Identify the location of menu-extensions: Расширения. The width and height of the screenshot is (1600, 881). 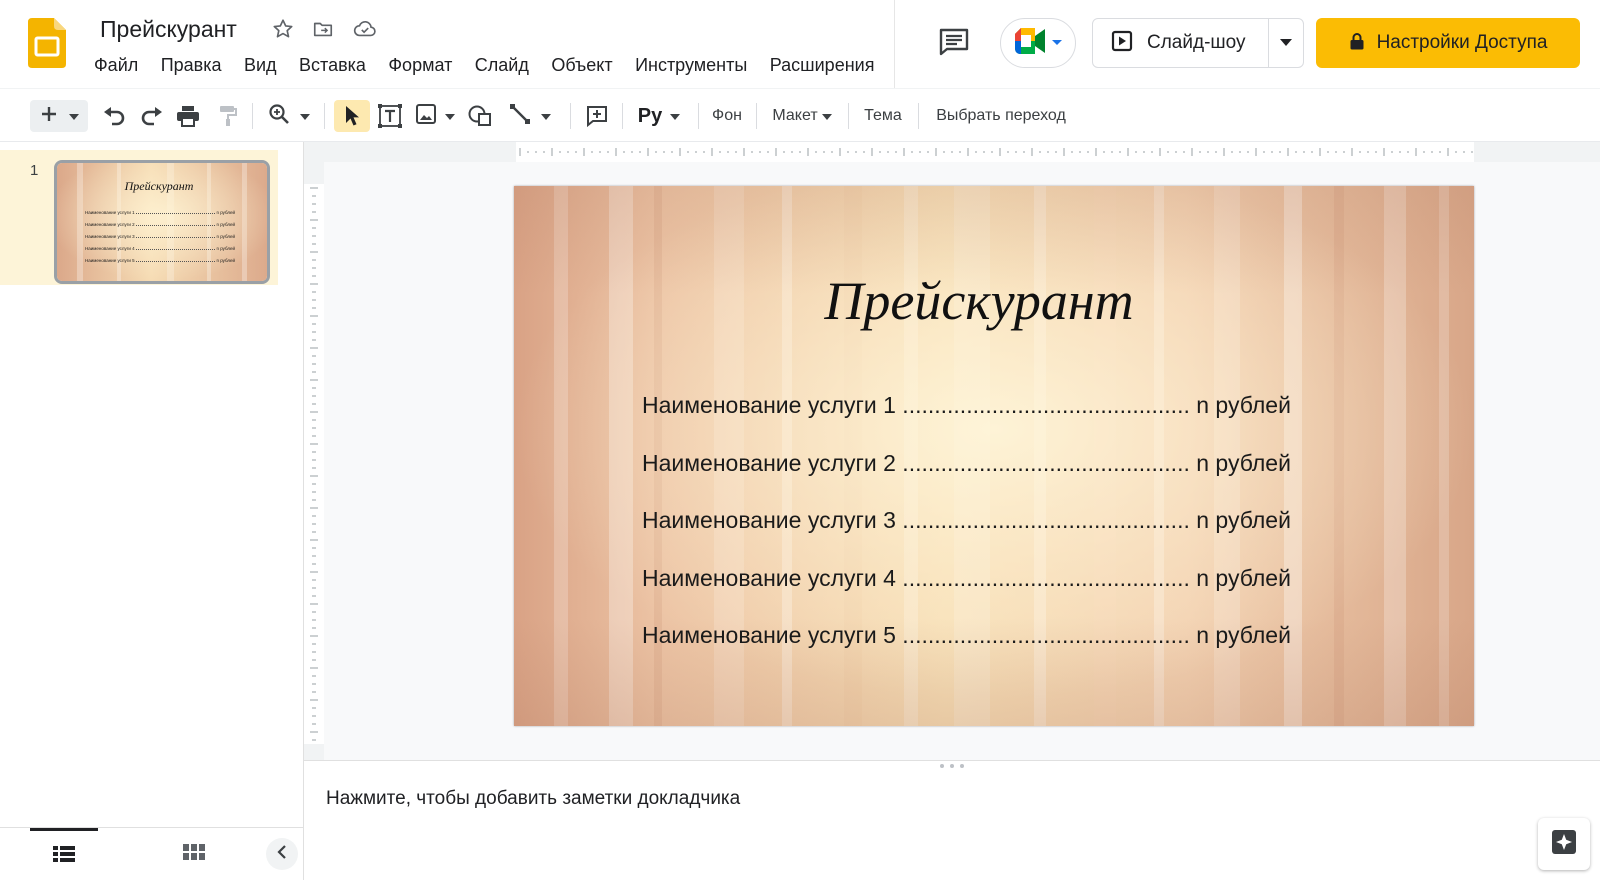
(822, 65).